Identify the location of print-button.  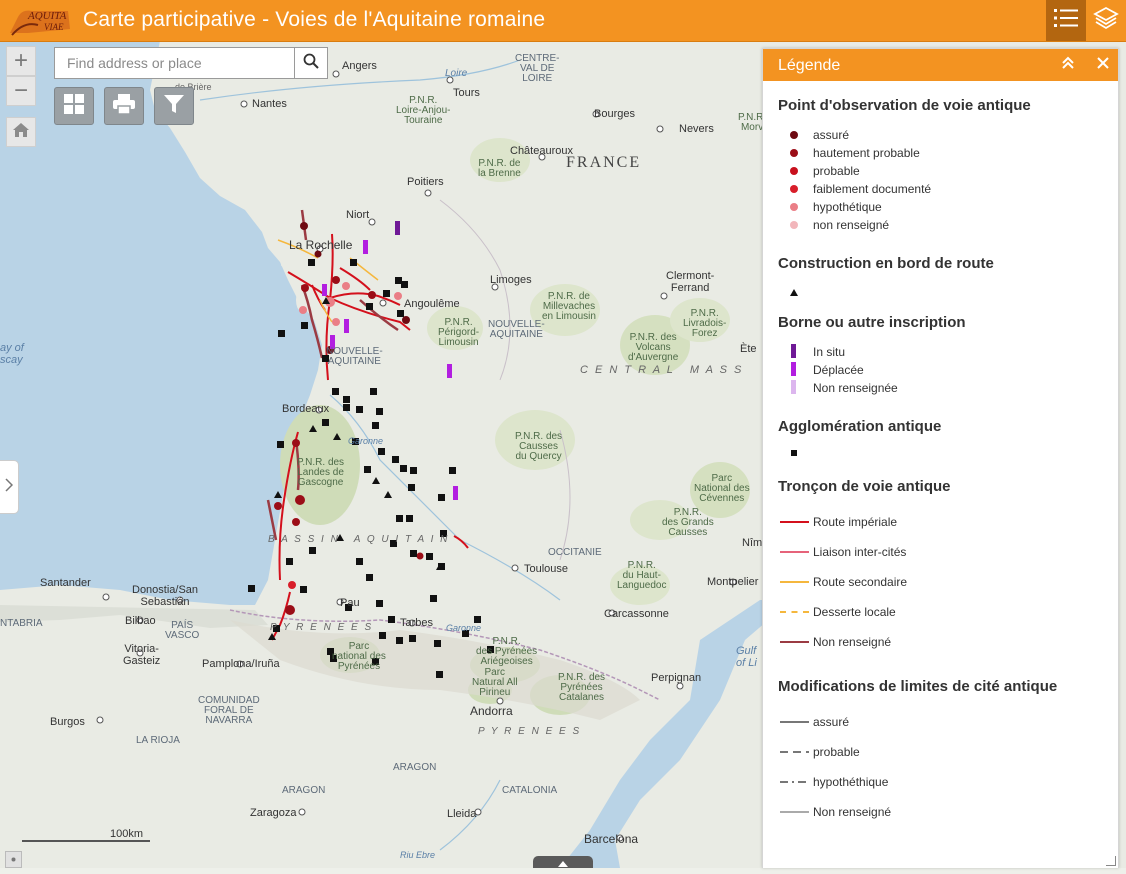
(124, 106).